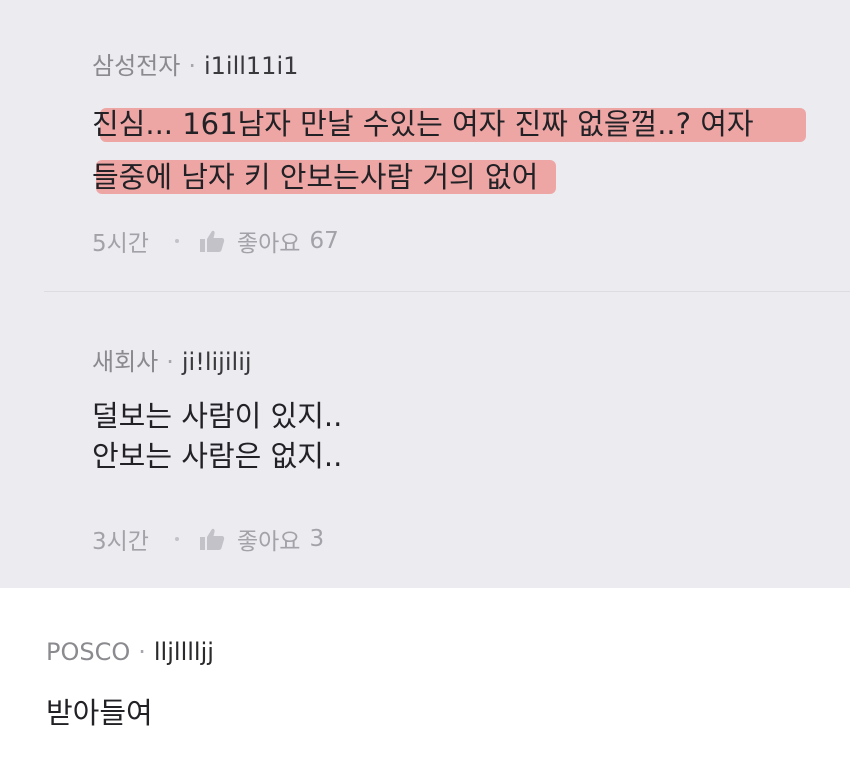  I want to click on comment-body: 받아들여, so click(99, 713).